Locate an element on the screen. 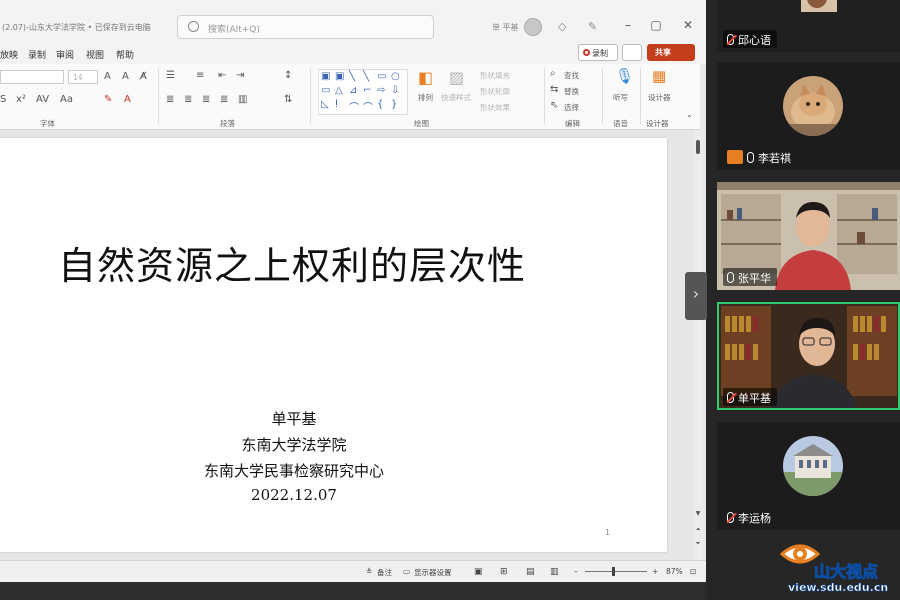 The height and width of the screenshot is (600, 900). display-settings-icon: ▭ is located at coordinates (406, 571).